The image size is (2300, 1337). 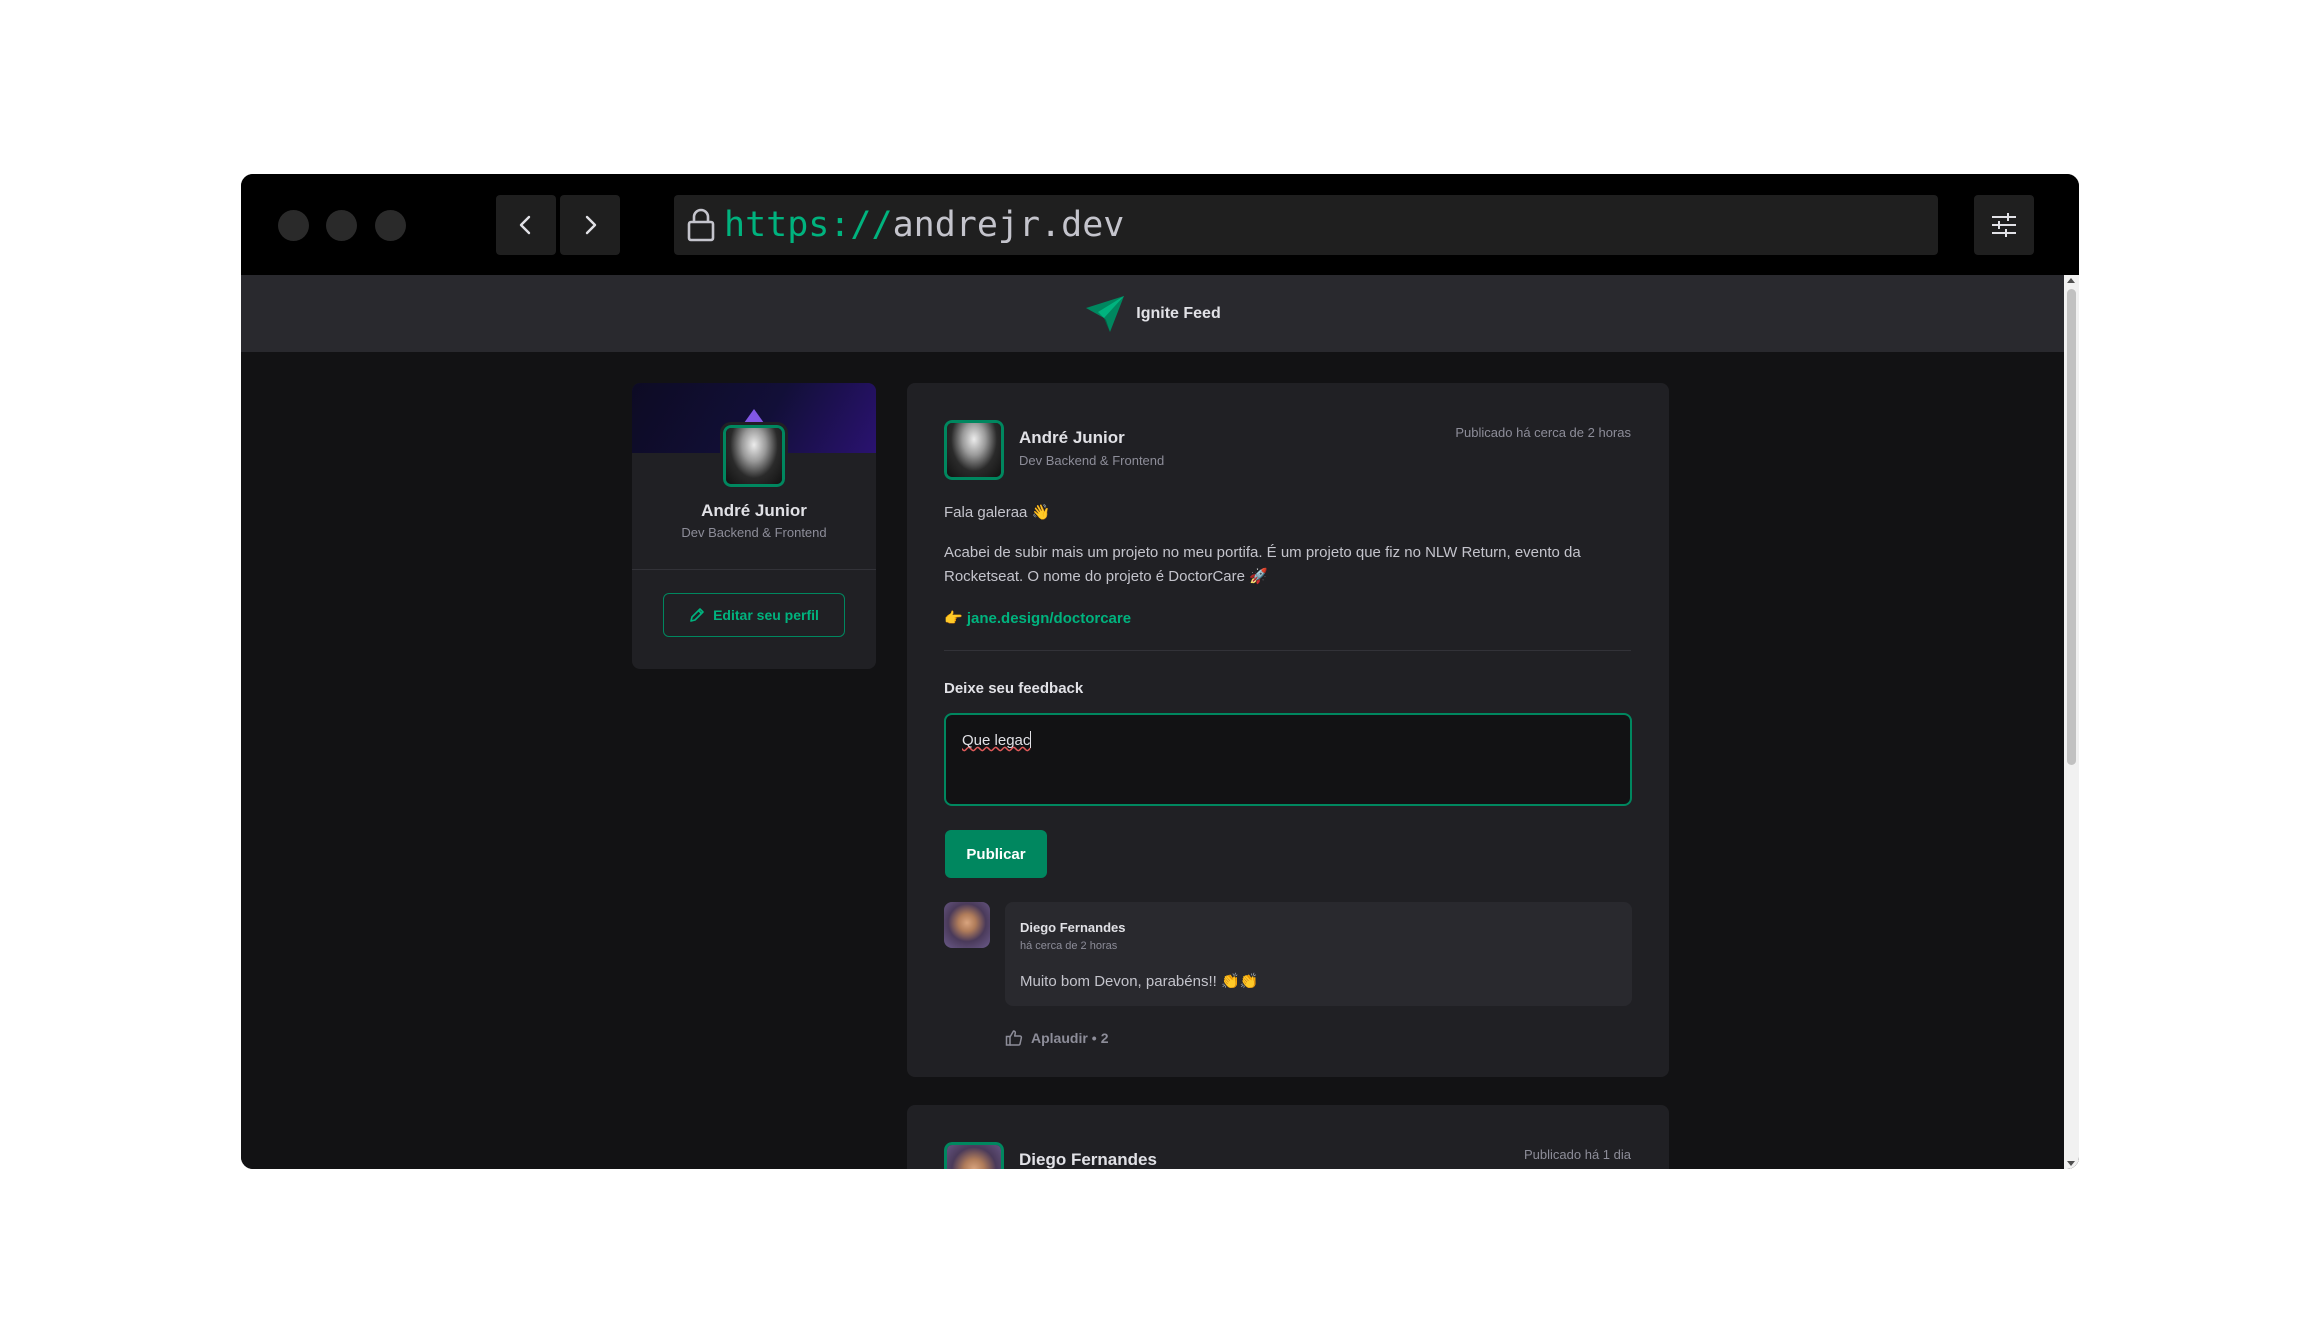 What do you see at coordinates (293, 225) in the screenshot?
I see `window-close-dot` at bounding box center [293, 225].